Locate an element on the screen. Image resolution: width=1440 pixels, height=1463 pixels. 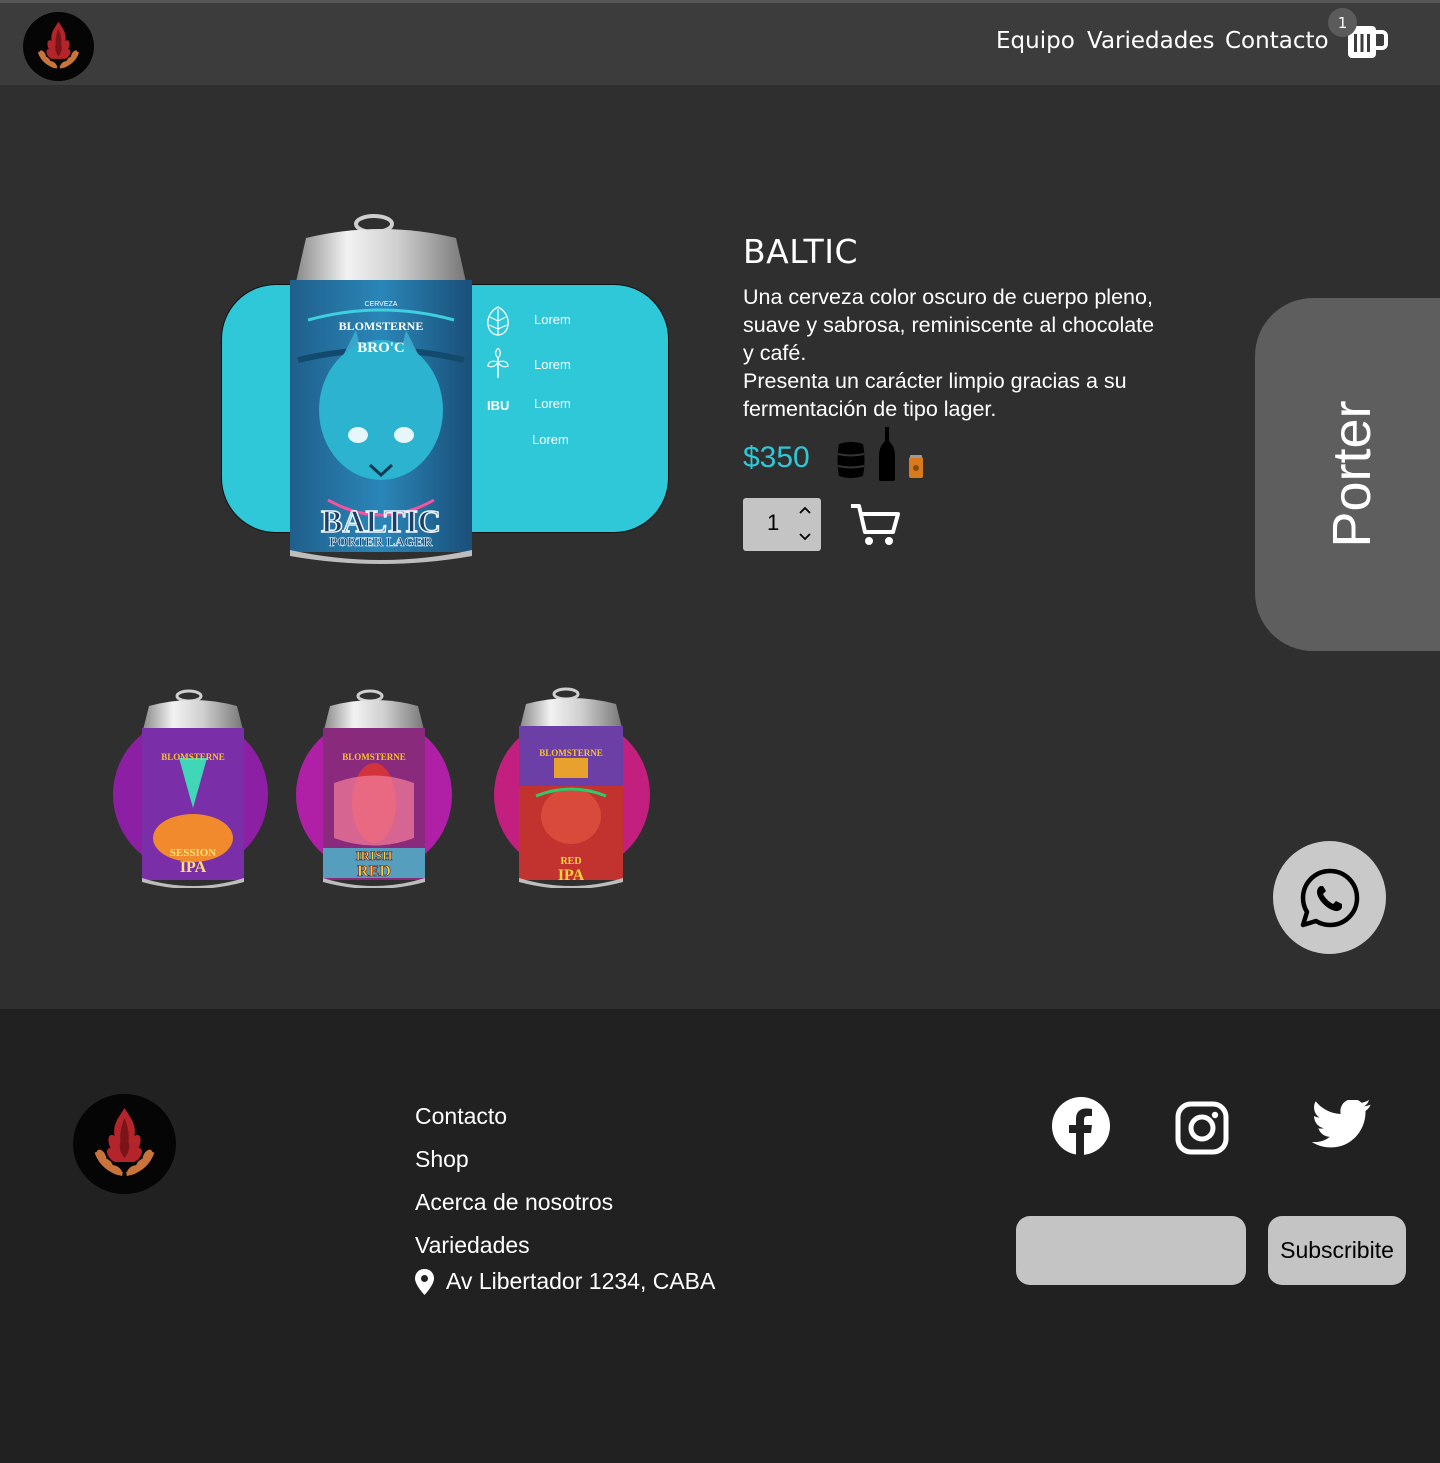
related-name-top: IRISH is located at coordinates (374, 855).